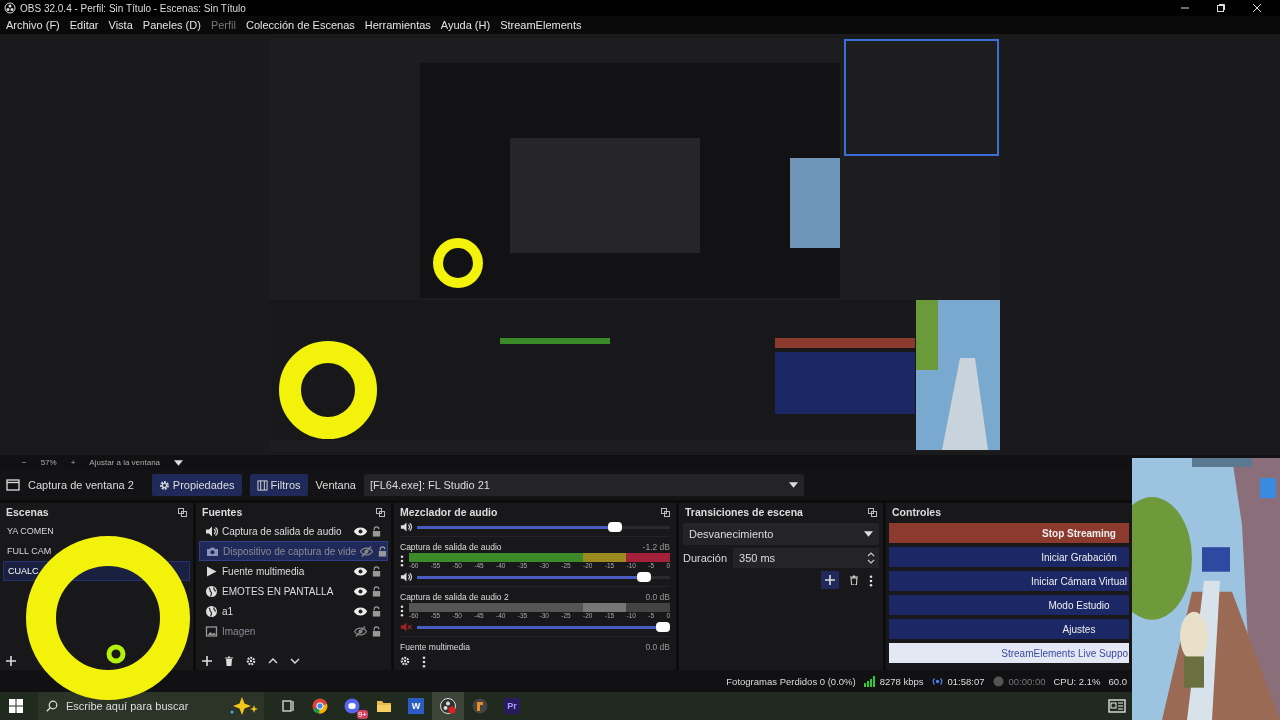  I want to click on fit-window-button: Ajustar a la ventana, so click(125, 462).